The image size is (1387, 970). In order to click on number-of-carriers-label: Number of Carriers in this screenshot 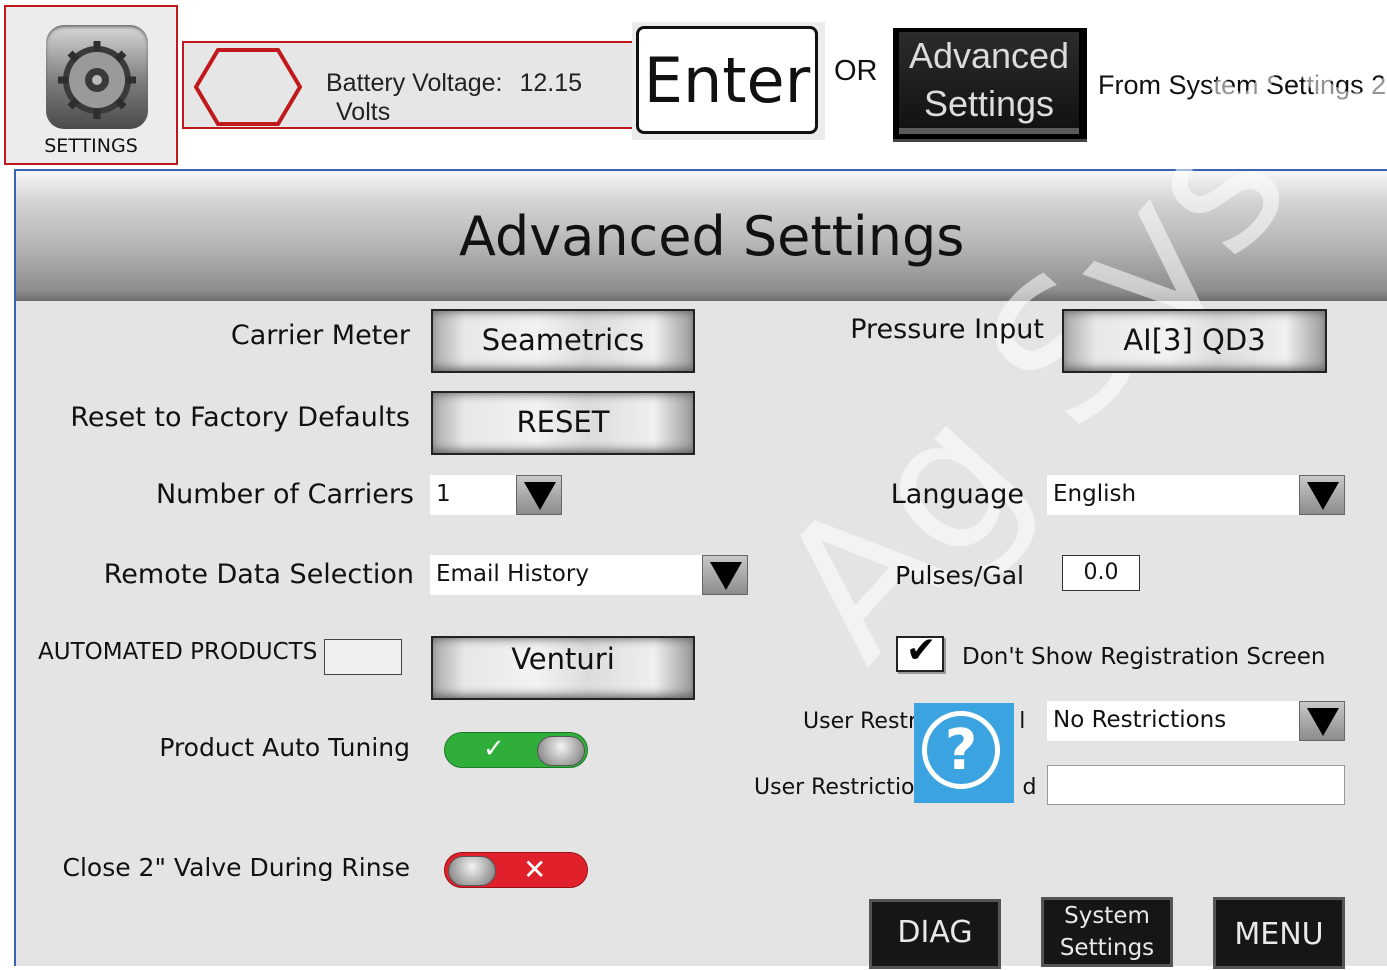, I will do `click(284, 494)`.